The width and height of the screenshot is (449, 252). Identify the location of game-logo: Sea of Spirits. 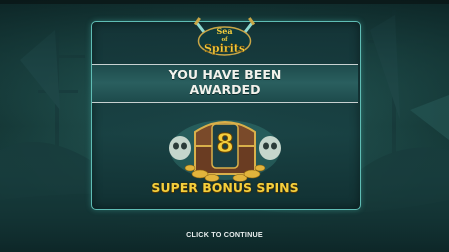
(224, 39).